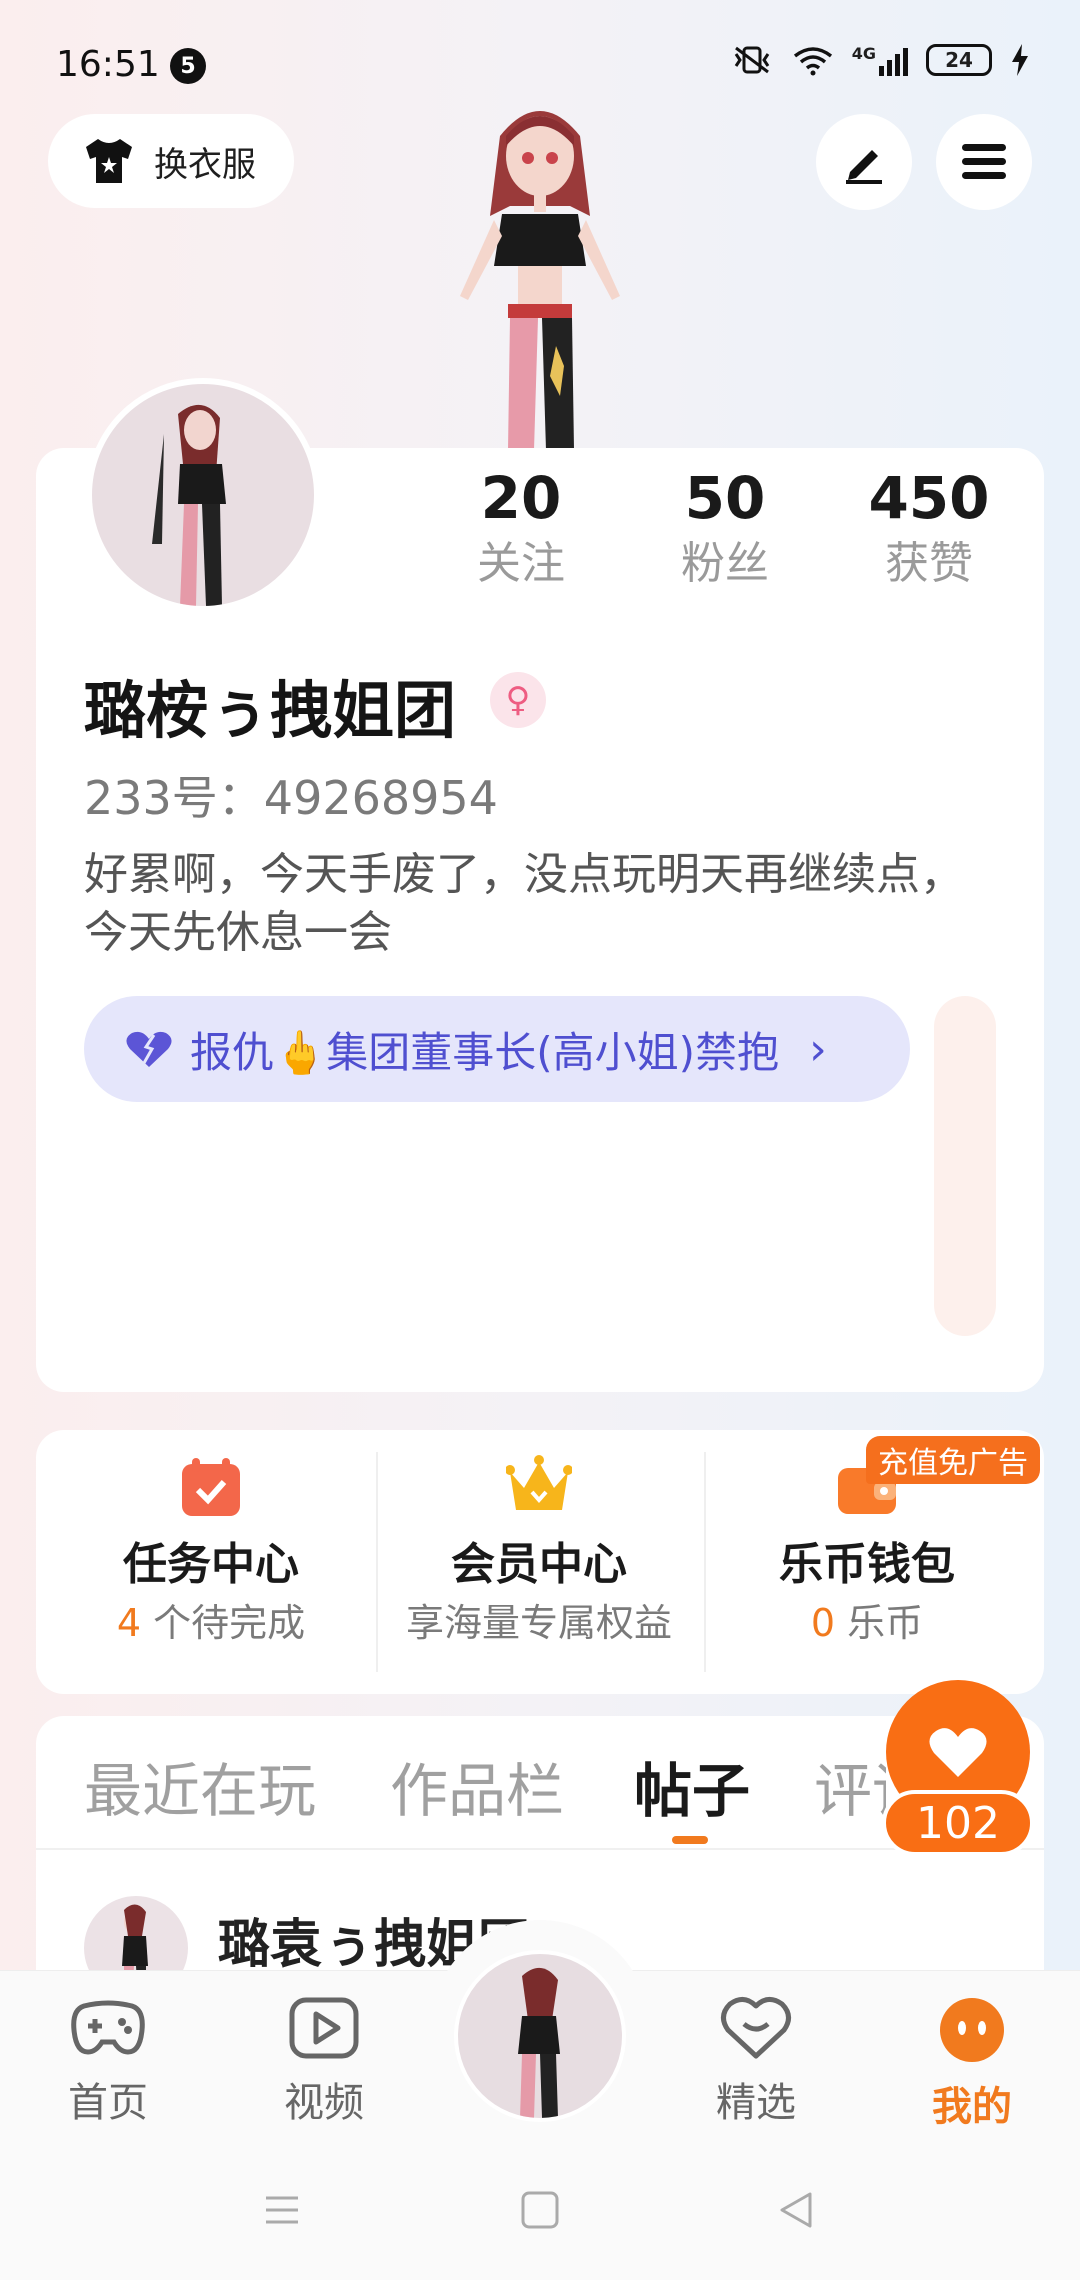 This screenshot has height=2280, width=1080. I want to click on stat-fans: 50 粉丝, so click(725, 528).